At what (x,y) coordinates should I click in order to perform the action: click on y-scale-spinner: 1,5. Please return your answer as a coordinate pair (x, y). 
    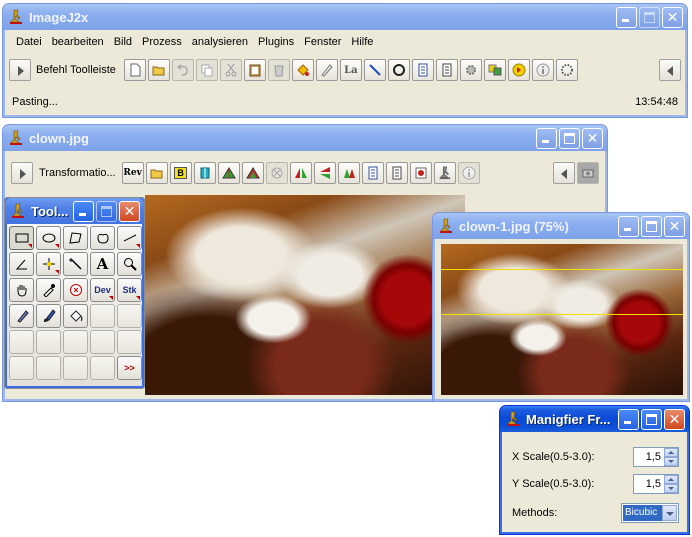
    Looking at the image, I should click on (656, 484).